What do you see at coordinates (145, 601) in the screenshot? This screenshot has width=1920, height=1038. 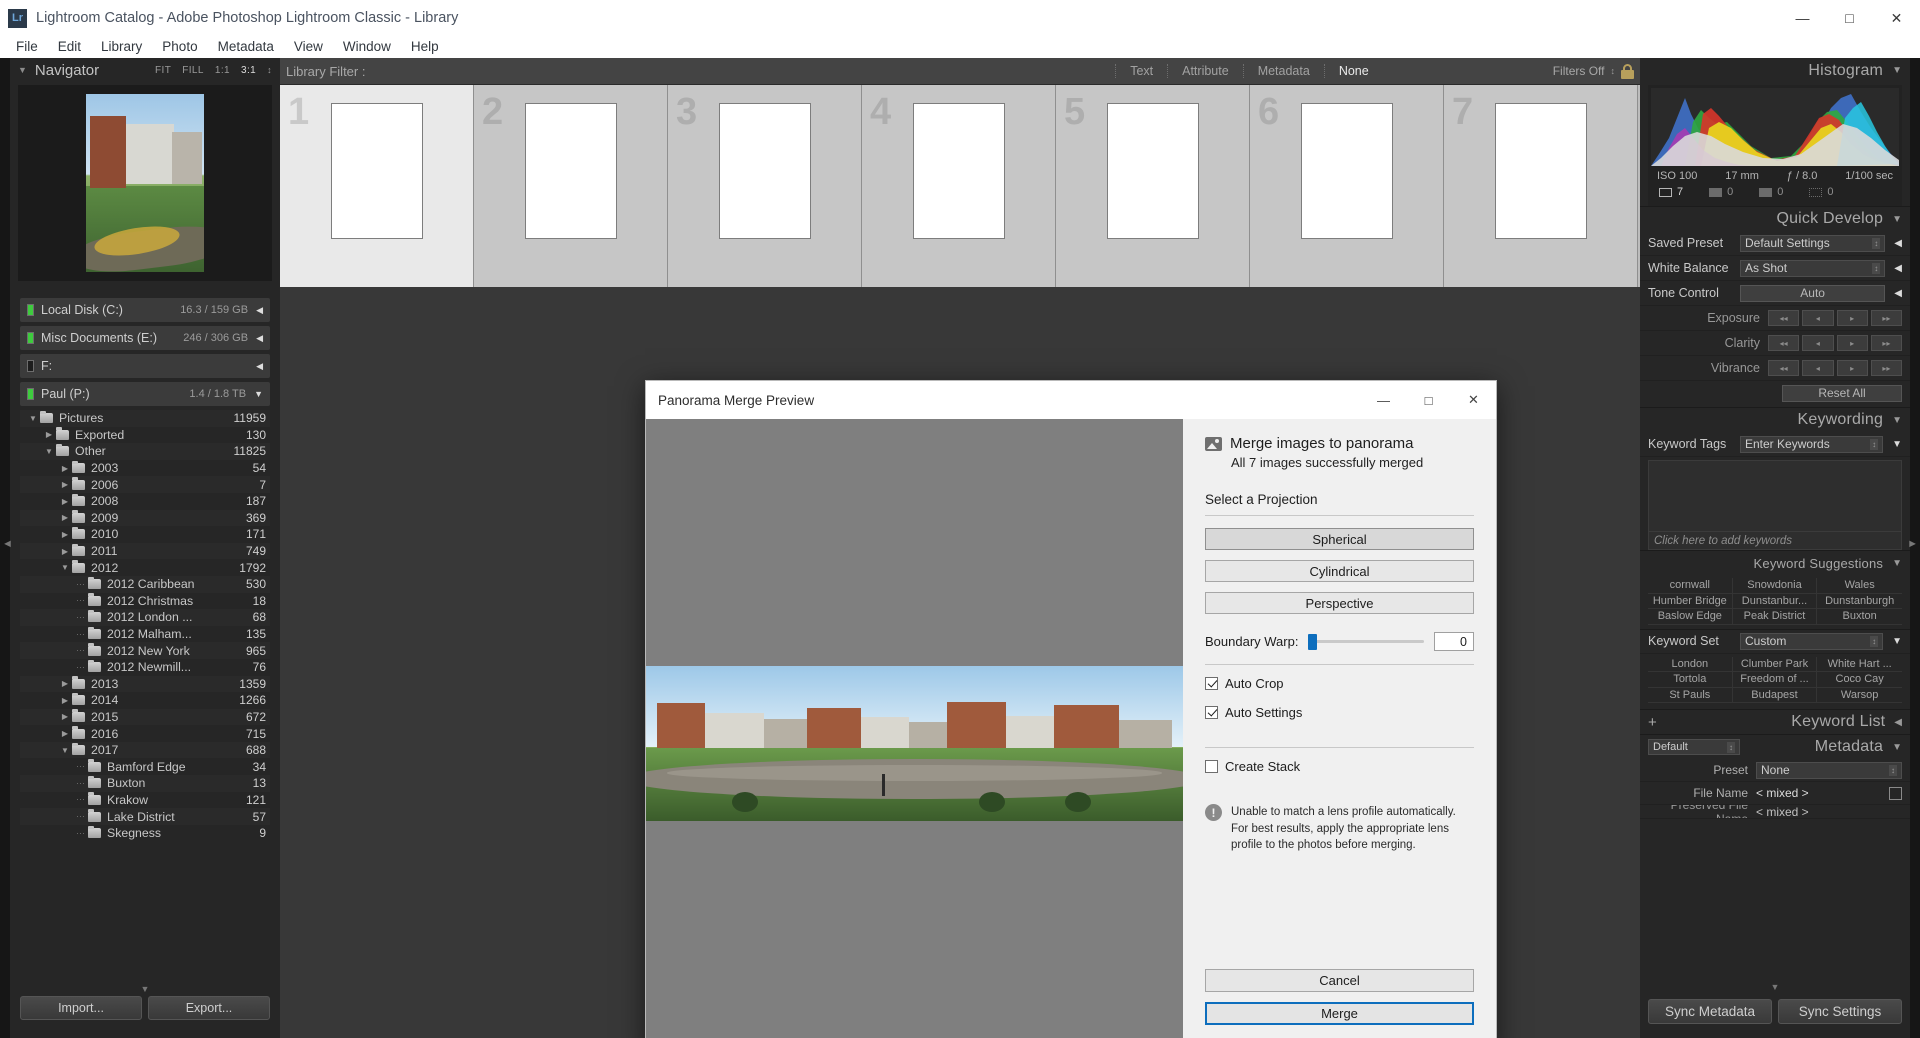 I see `folder-row: ⋯ 2012 Christmas 18` at bounding box center [145, 601].